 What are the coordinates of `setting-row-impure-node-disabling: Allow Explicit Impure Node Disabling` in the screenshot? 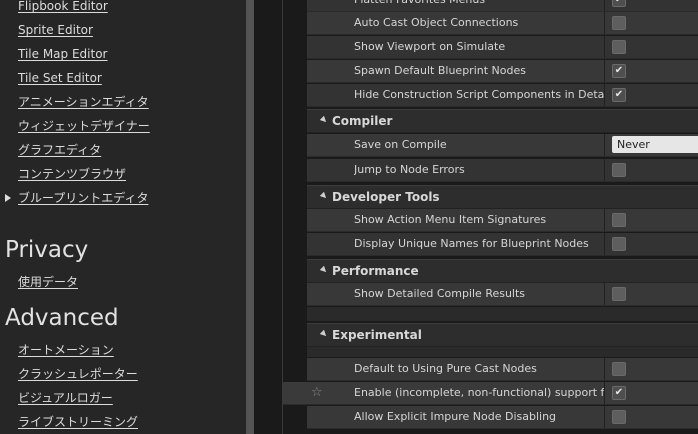 It's located at (502, 417).